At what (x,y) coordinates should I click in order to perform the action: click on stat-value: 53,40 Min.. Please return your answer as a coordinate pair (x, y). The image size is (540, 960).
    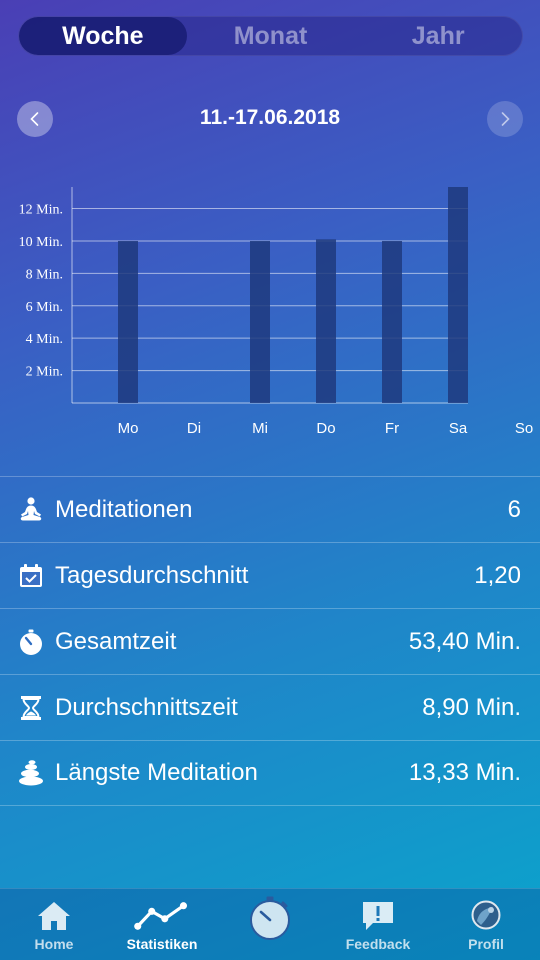
    Looking at the image, I should click on (464, 641).